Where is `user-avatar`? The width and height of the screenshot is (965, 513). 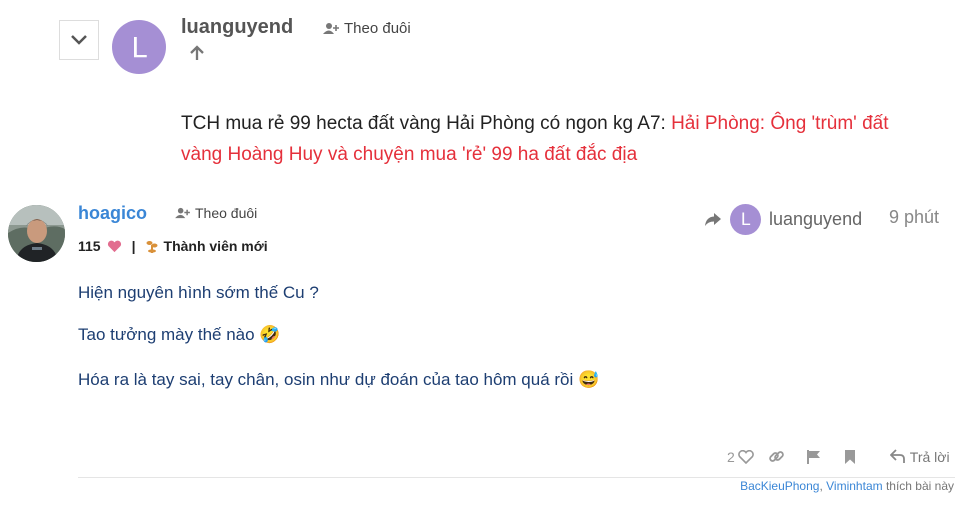 user-avatar is located at coordinates (36, 233).